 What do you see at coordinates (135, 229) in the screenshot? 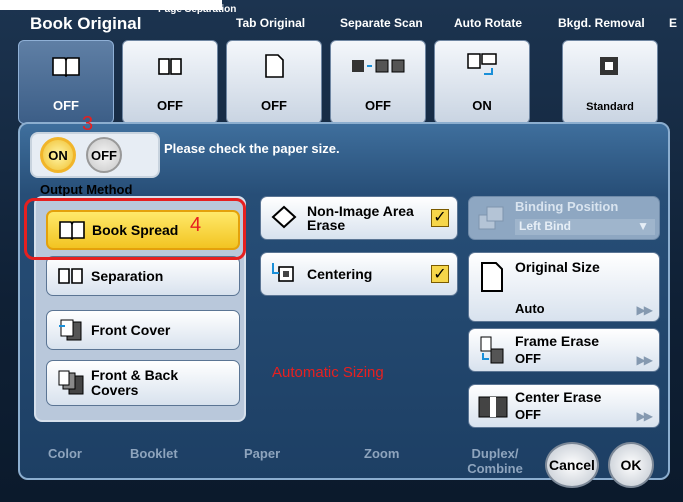
I see `annotation-highlight-box` at bounding box center [135, 229].